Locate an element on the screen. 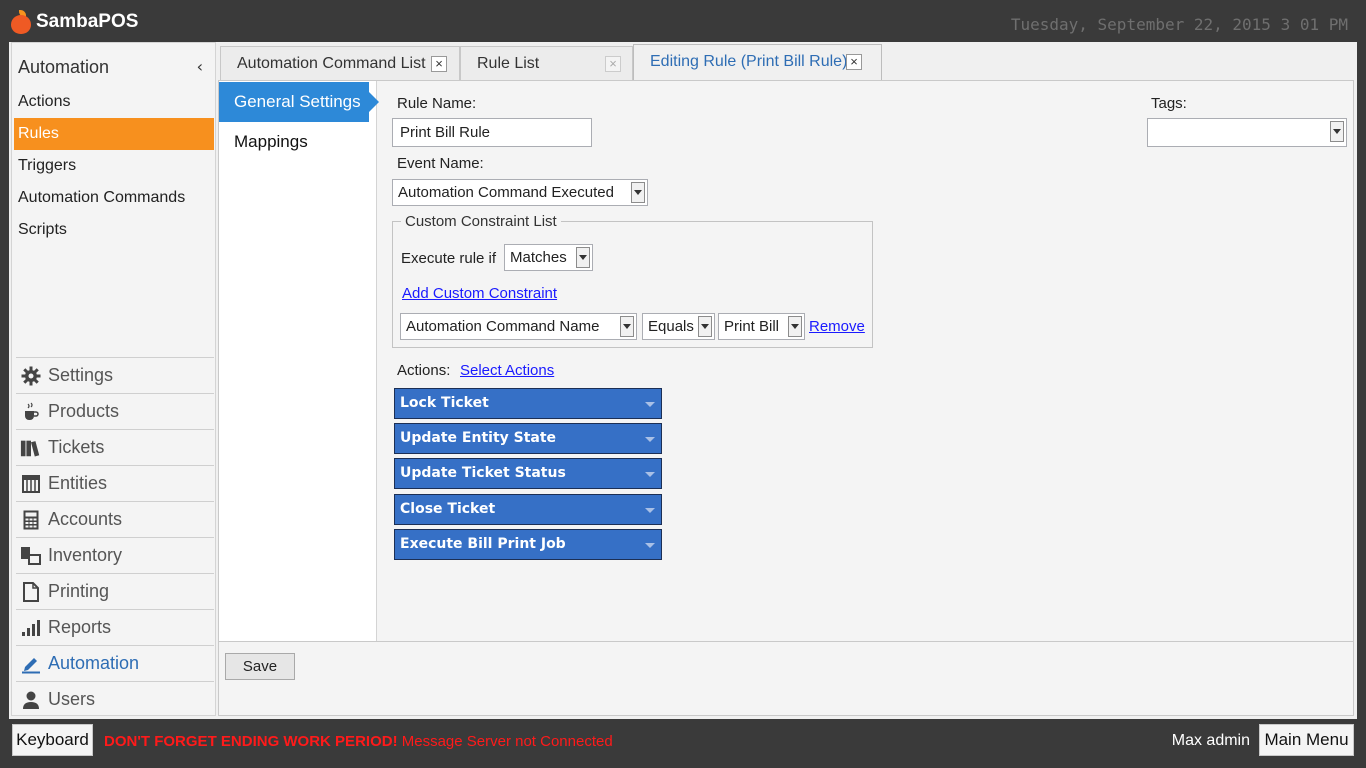  panel-footer-divider is located at coordinates (786, 641).